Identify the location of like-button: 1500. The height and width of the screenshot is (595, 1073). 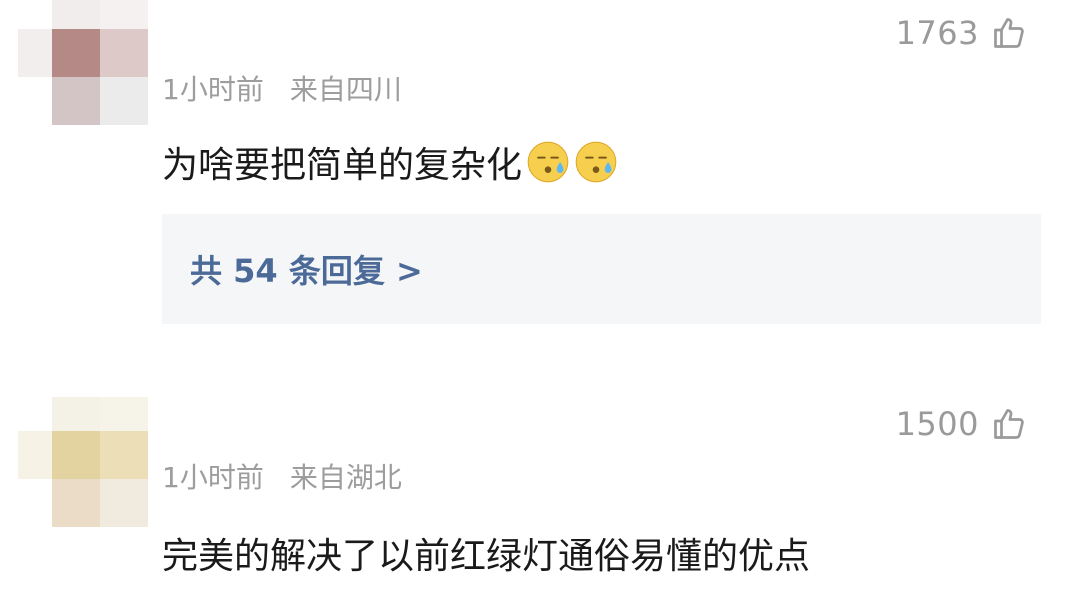
(961, 424).